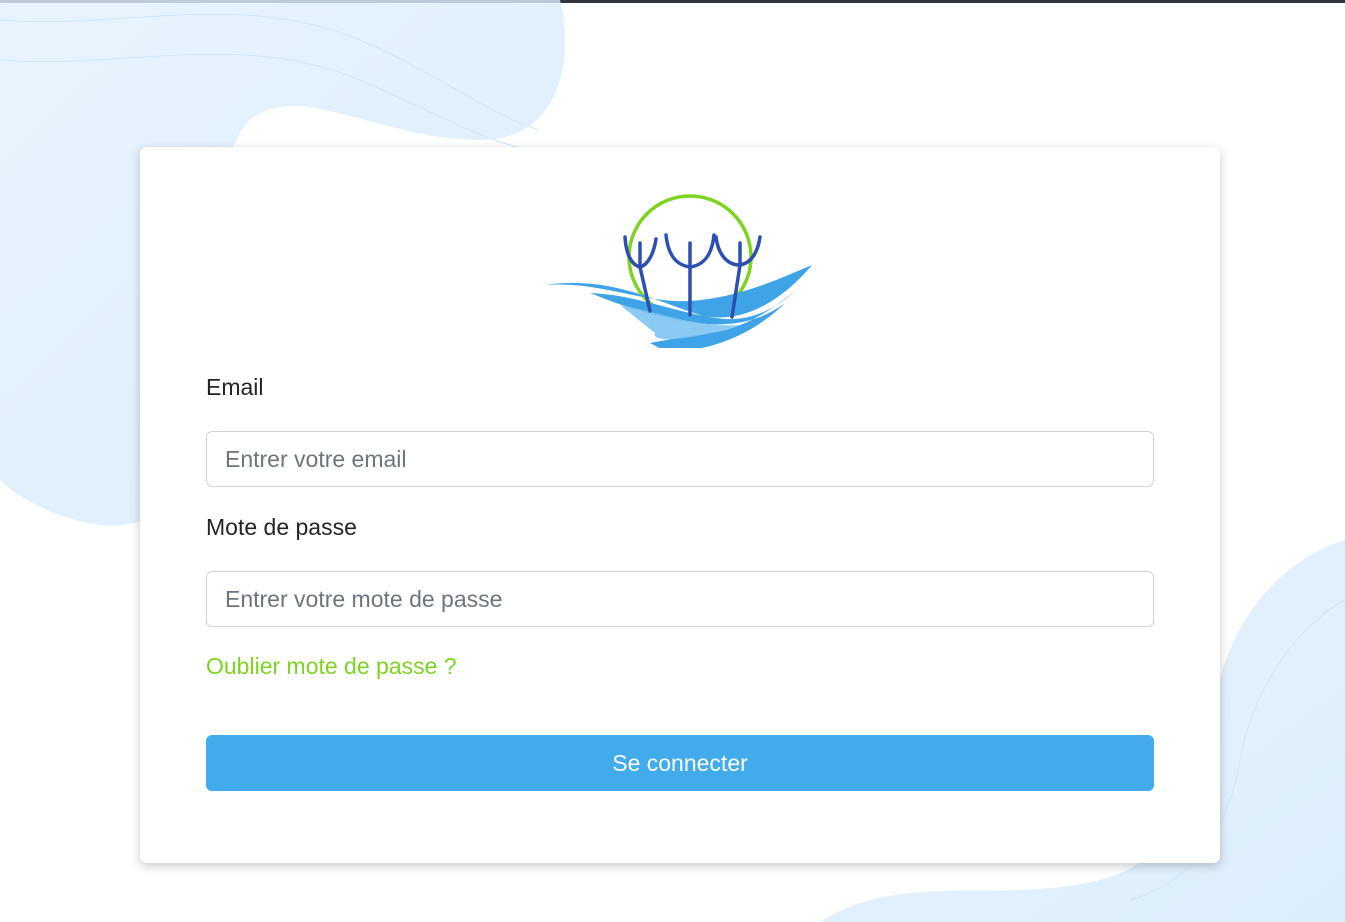 The width and height of the screenshot is (1345, 922). Describe the element at coordinates (678, 271) in the screenshot. I see `logo-icon` at that location.